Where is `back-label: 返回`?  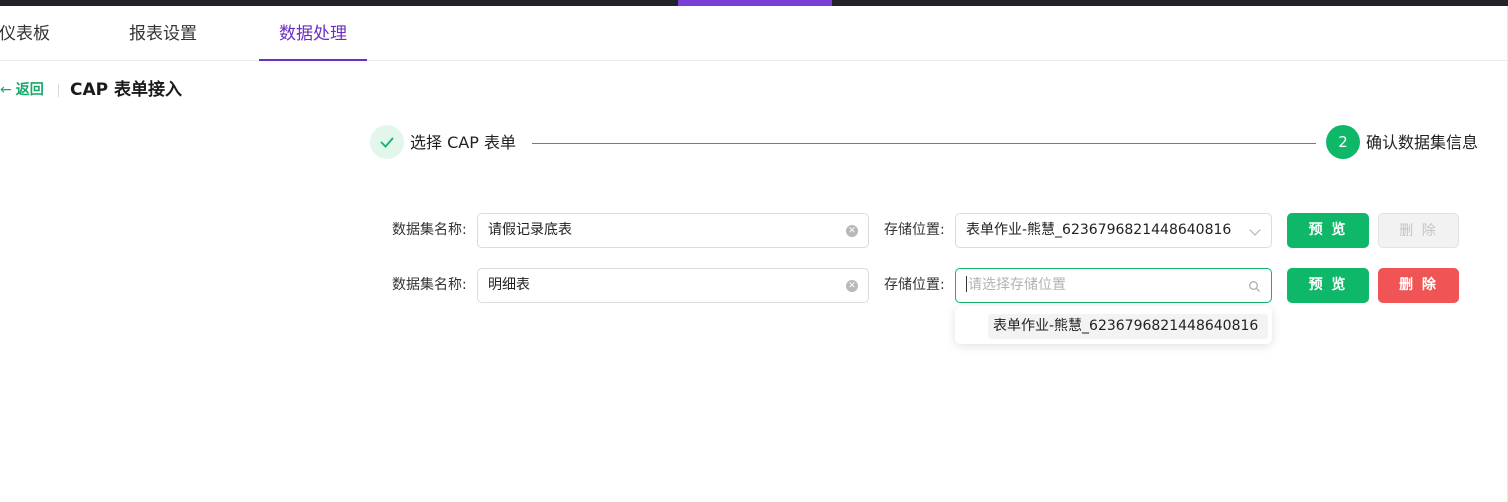 back-label: 返回 is located at coordinates (29, 90).